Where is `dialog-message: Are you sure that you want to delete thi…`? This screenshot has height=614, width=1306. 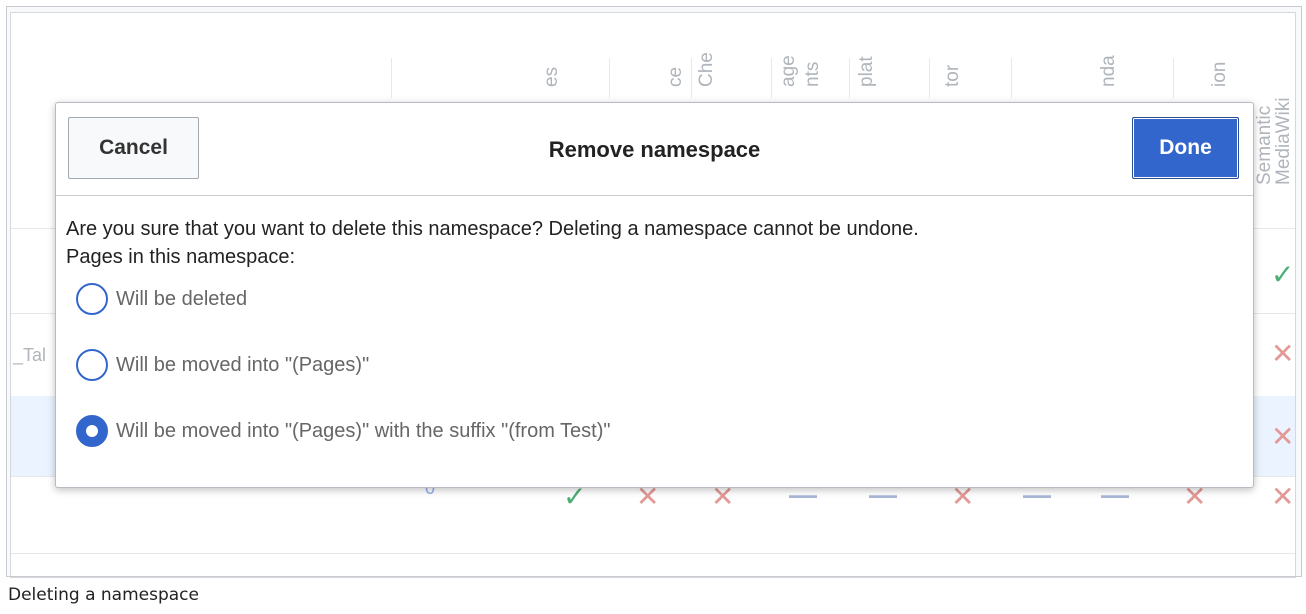
dialog-message: Are you sure that you want to delete thi… is located at coordinates (492, 243).